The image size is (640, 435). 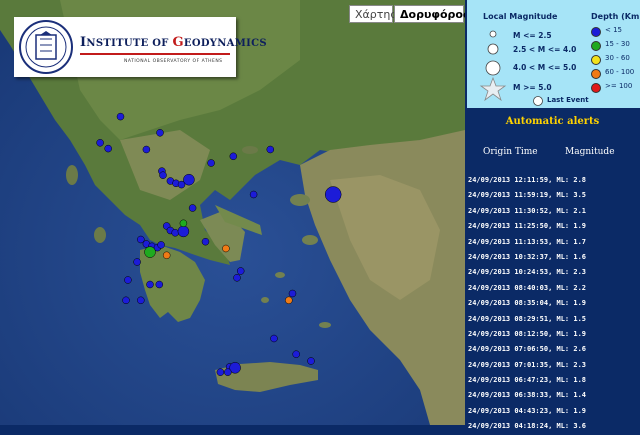 I want to click on magnitude-header: Magnitude, so click(x=590, y=152).